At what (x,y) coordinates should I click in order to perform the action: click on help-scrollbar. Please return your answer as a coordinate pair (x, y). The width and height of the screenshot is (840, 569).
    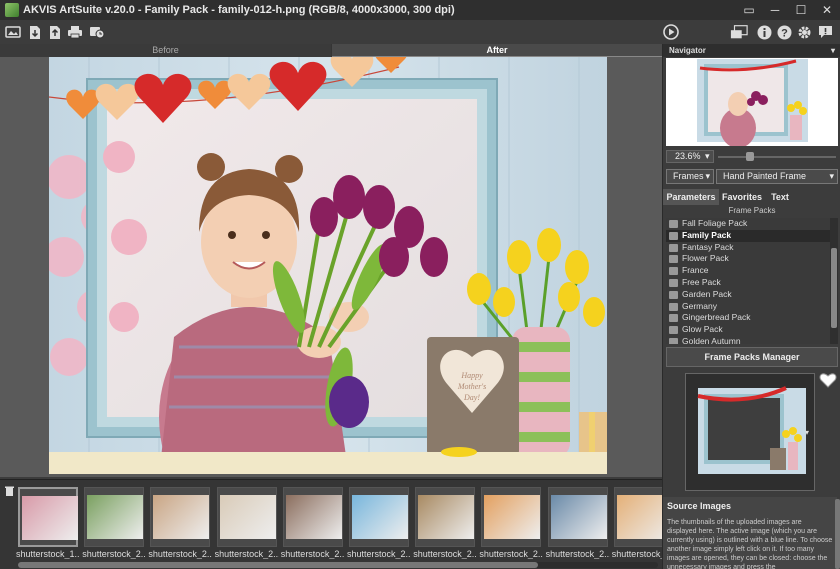
    Looking at the image, I should click on (837, 534).